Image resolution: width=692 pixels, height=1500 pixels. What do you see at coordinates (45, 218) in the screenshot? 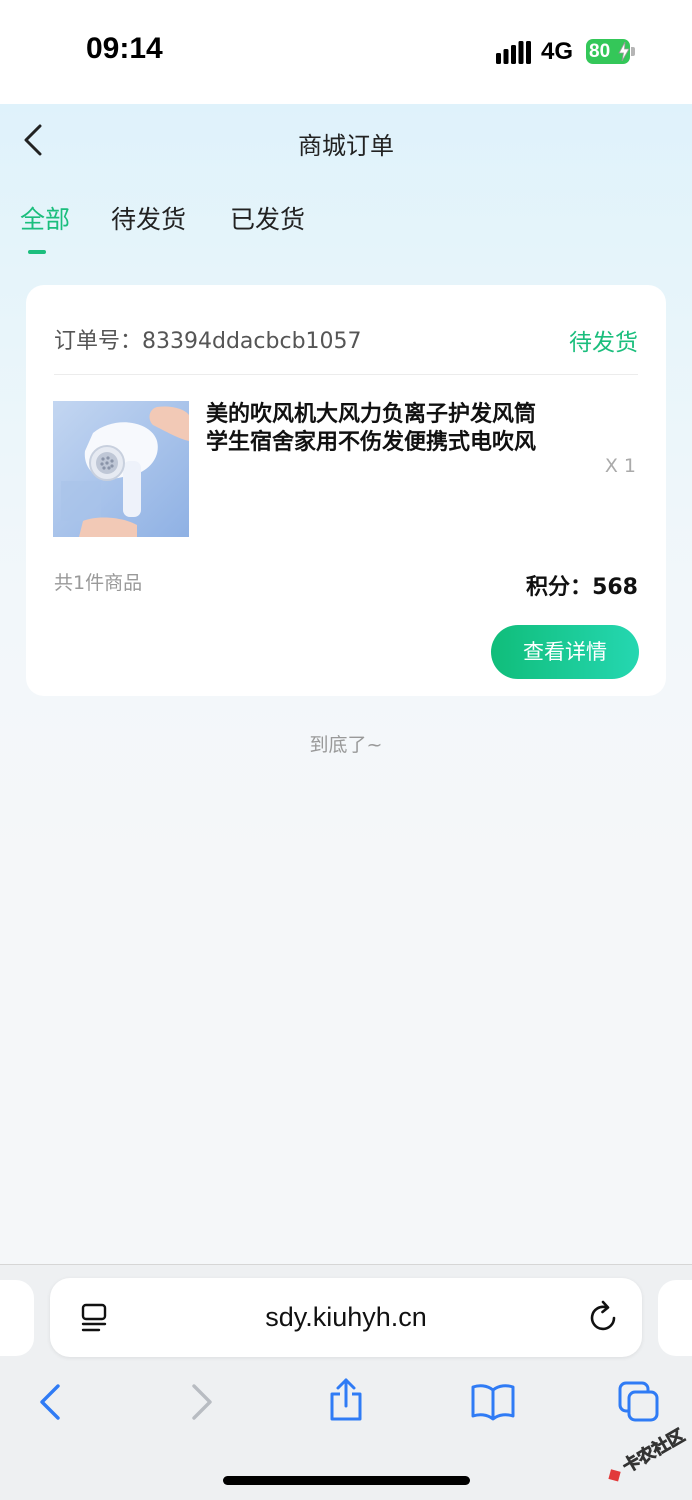
I see `tab-all: 全部` at bounding box center [45, 218].